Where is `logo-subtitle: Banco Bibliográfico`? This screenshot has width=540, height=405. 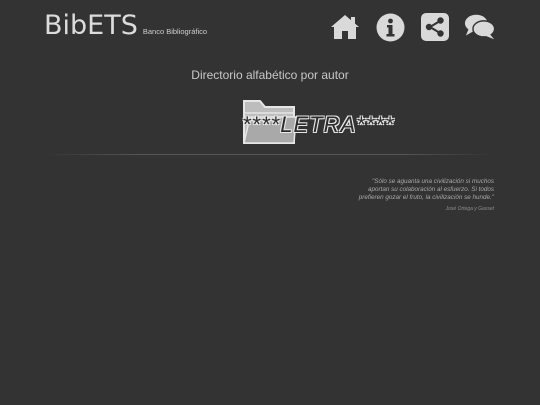
logo-subtitle: Banco Bibliográfico is located at coordinates (175, 31).